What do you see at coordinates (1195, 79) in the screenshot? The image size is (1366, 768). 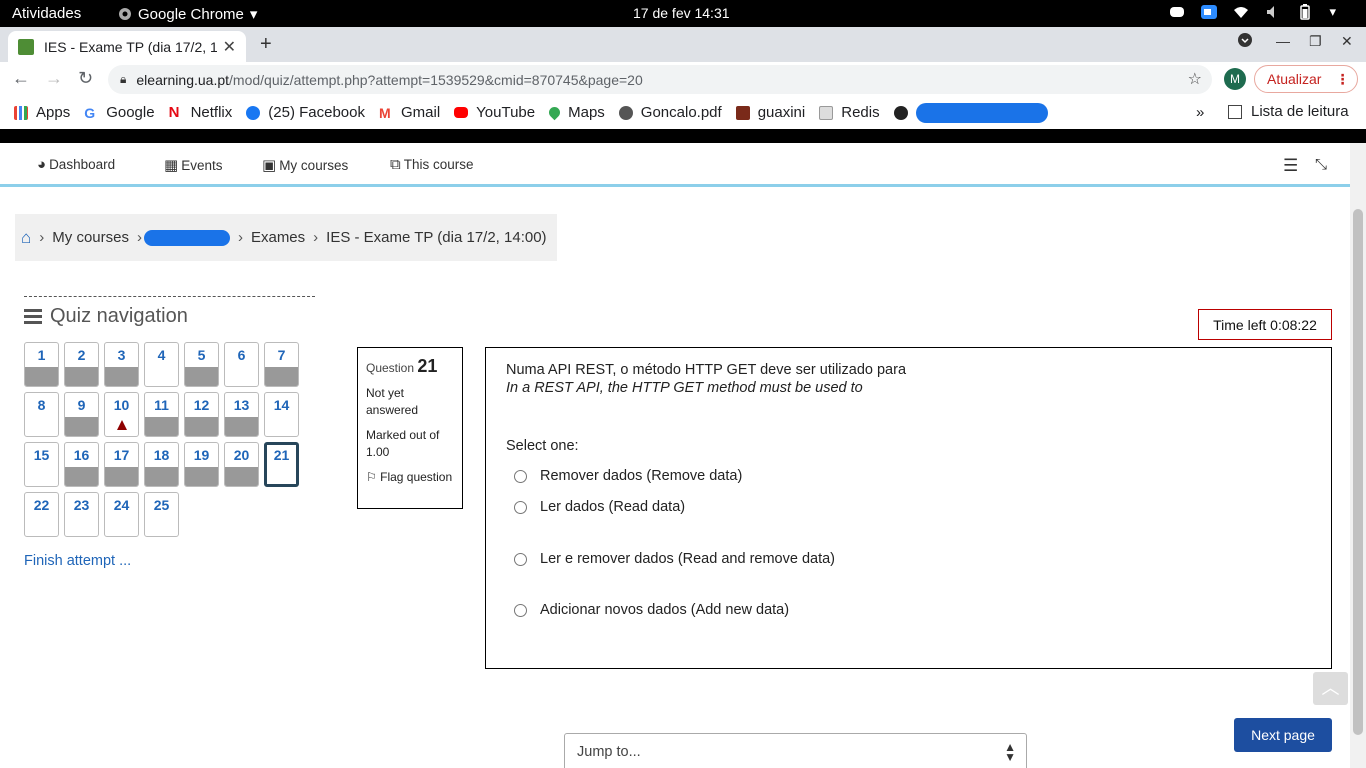 I see `bookmark-star-icon: ☆` at bounding box center [1195, 79].